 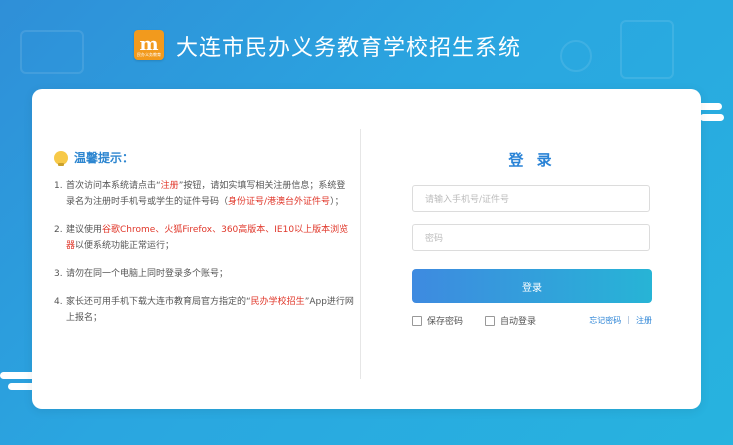 I want to click on save-password-option: 保存密码, so click(x=437, y=320).